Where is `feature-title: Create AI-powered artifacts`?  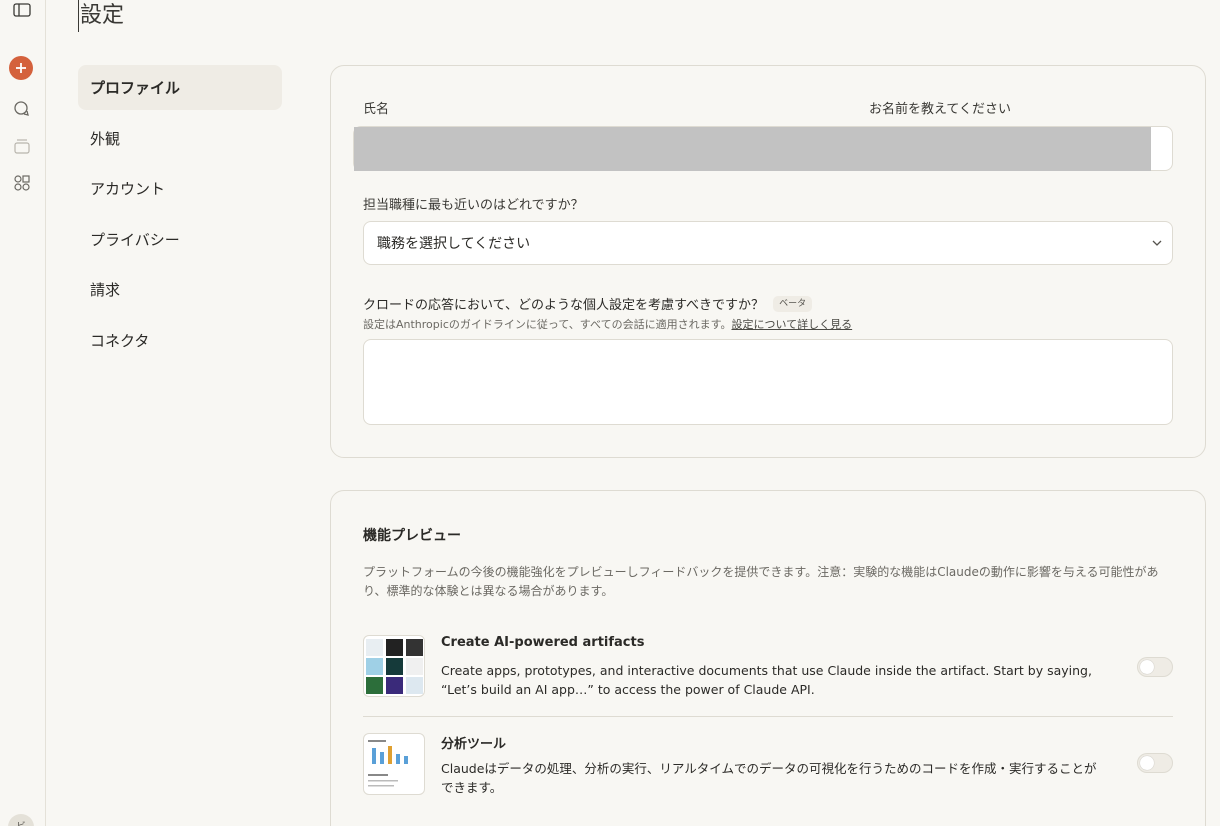 feature-title: Create AI-powered artifacts is located at coordinates (543, 642).